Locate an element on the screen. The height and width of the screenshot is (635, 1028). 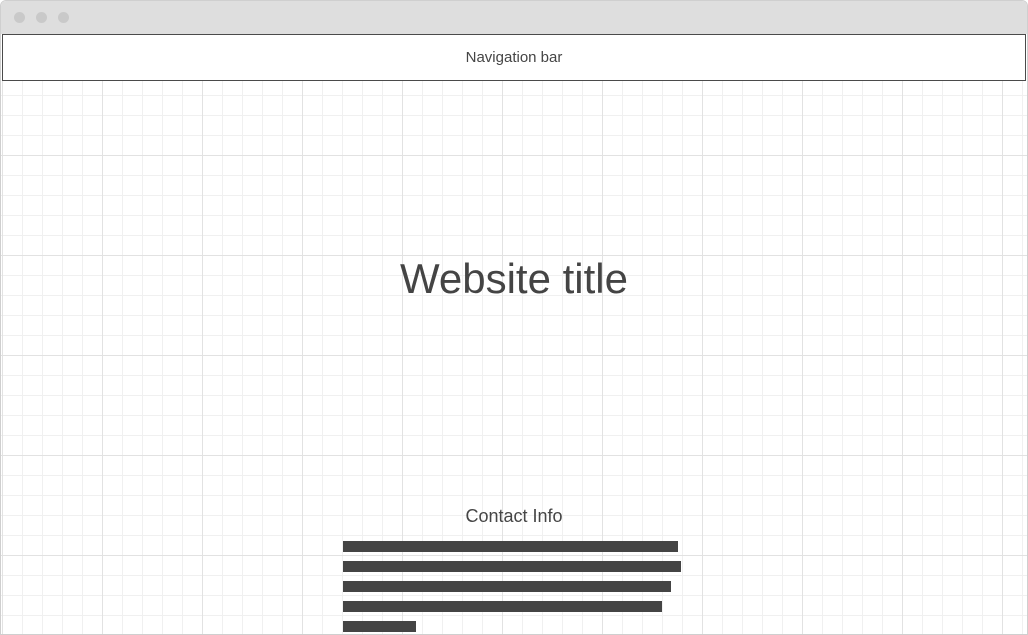
navigation-bar-label: Navigation bar is located at coordinates (514, 57).